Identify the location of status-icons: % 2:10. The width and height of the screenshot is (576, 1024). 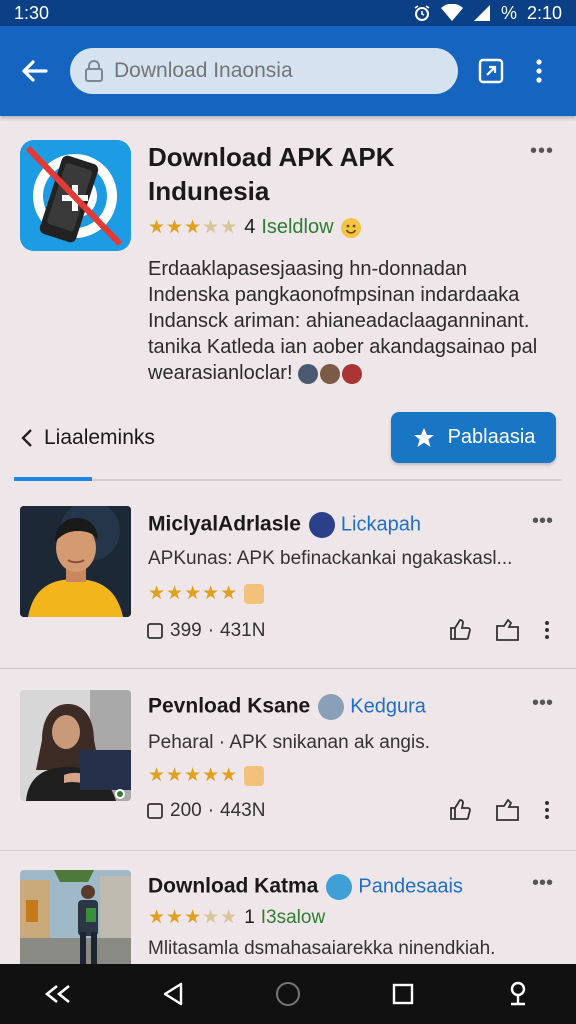
(487, 13).